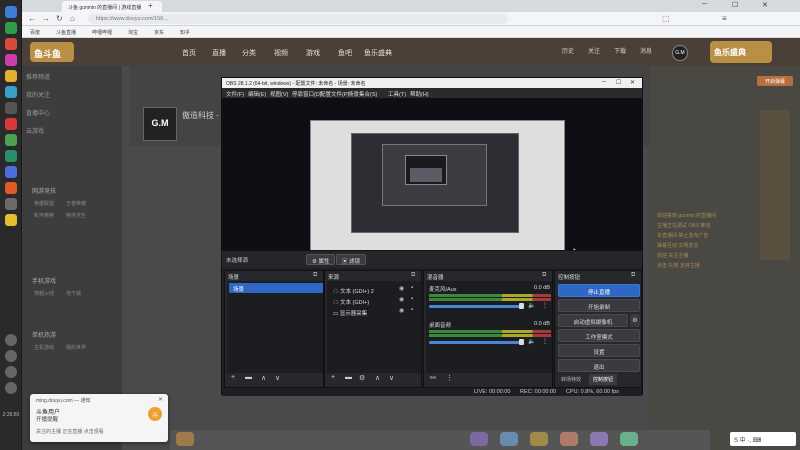  Describe the element at coordinates (375, 312) in the screenshot. I see `source-item: ▭ 显示器采集` at that location.